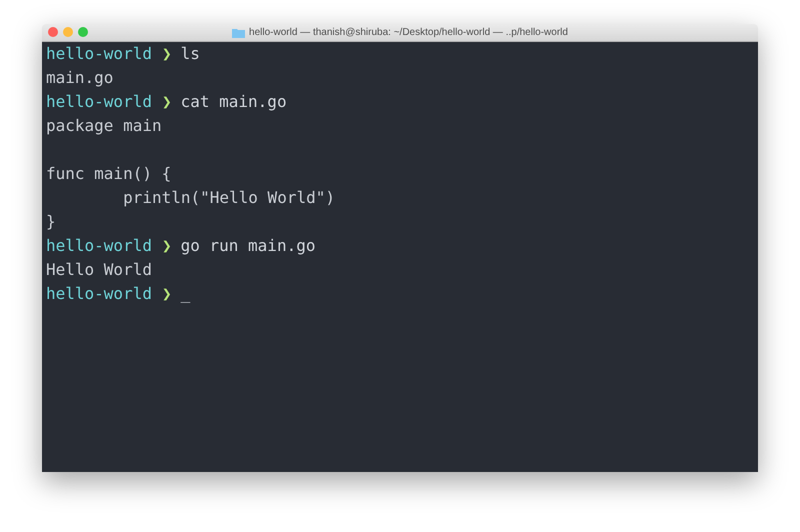 The image size is (800, 532). I want to click on output-text: println("Hello World"), so click(228, 198).